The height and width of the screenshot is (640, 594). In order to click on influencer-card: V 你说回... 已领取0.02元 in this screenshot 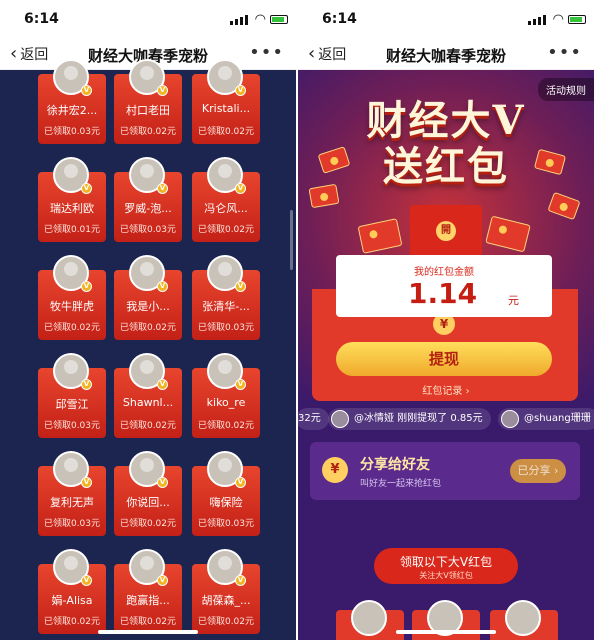, I will do `click(148, 493)`.